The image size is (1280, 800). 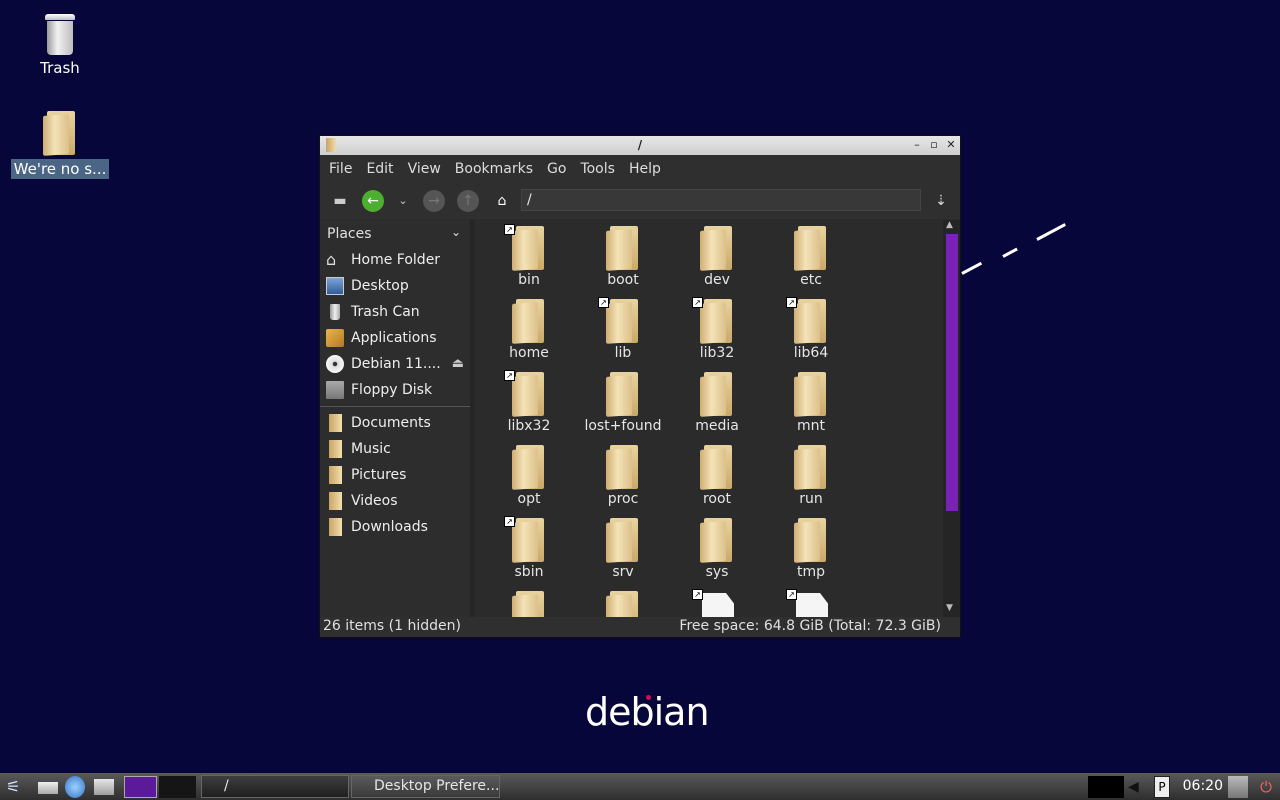 I want to click on menu-bookmarks: Bookmarks, so click(x=494, y=169).